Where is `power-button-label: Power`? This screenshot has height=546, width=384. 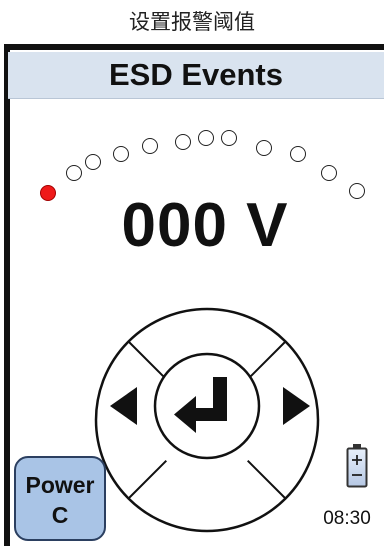 power-button-label: Power is located at coordinates (60, 485).